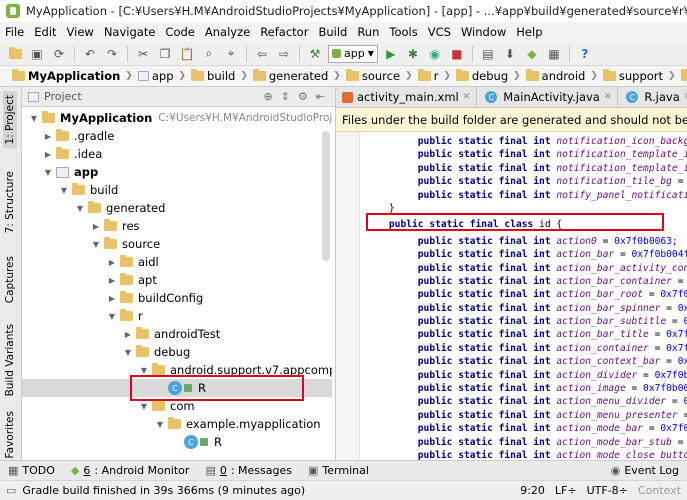 The width and height of the screenshot is (687, 500). Describe the element at coordinates (532, 54) in the screenshot. I see `device-monitor-icon: ◆` at that location.